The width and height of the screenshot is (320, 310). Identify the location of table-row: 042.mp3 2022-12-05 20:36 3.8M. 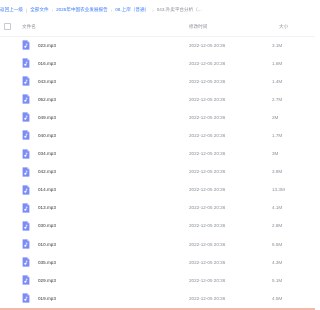
(157, 172).